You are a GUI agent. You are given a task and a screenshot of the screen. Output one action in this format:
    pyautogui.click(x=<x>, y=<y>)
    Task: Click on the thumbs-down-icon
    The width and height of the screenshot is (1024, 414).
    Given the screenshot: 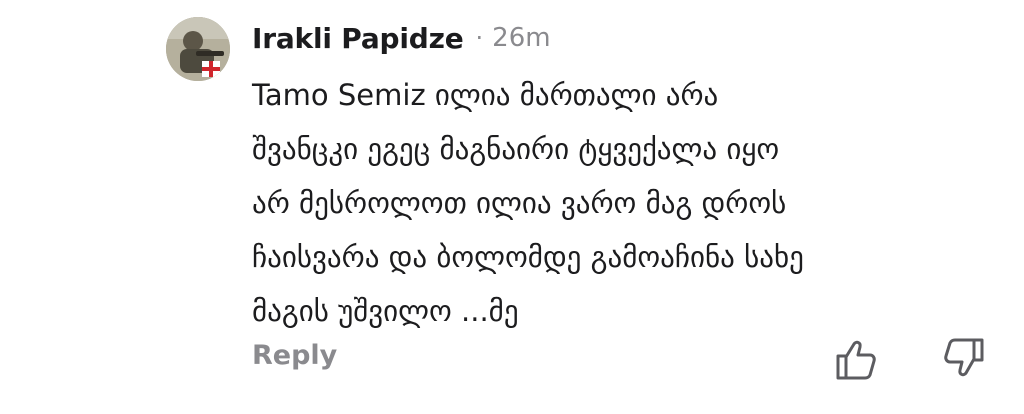 What is the action you would take?
    pyautogui.click(x=964, y=357)
    